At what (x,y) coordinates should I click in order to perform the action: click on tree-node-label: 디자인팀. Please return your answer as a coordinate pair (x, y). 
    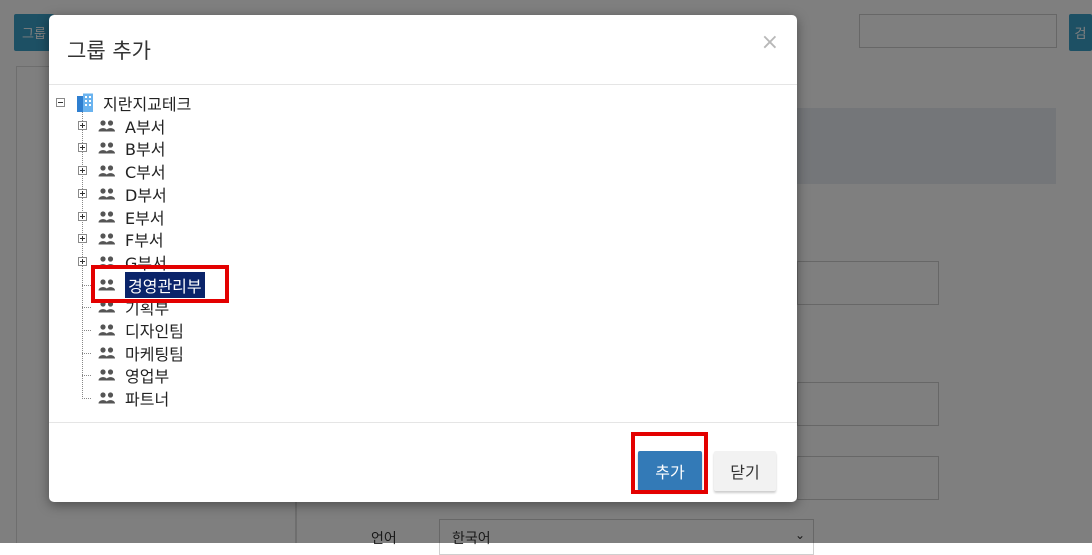
    Looking at the image, I should click on (154, 331).